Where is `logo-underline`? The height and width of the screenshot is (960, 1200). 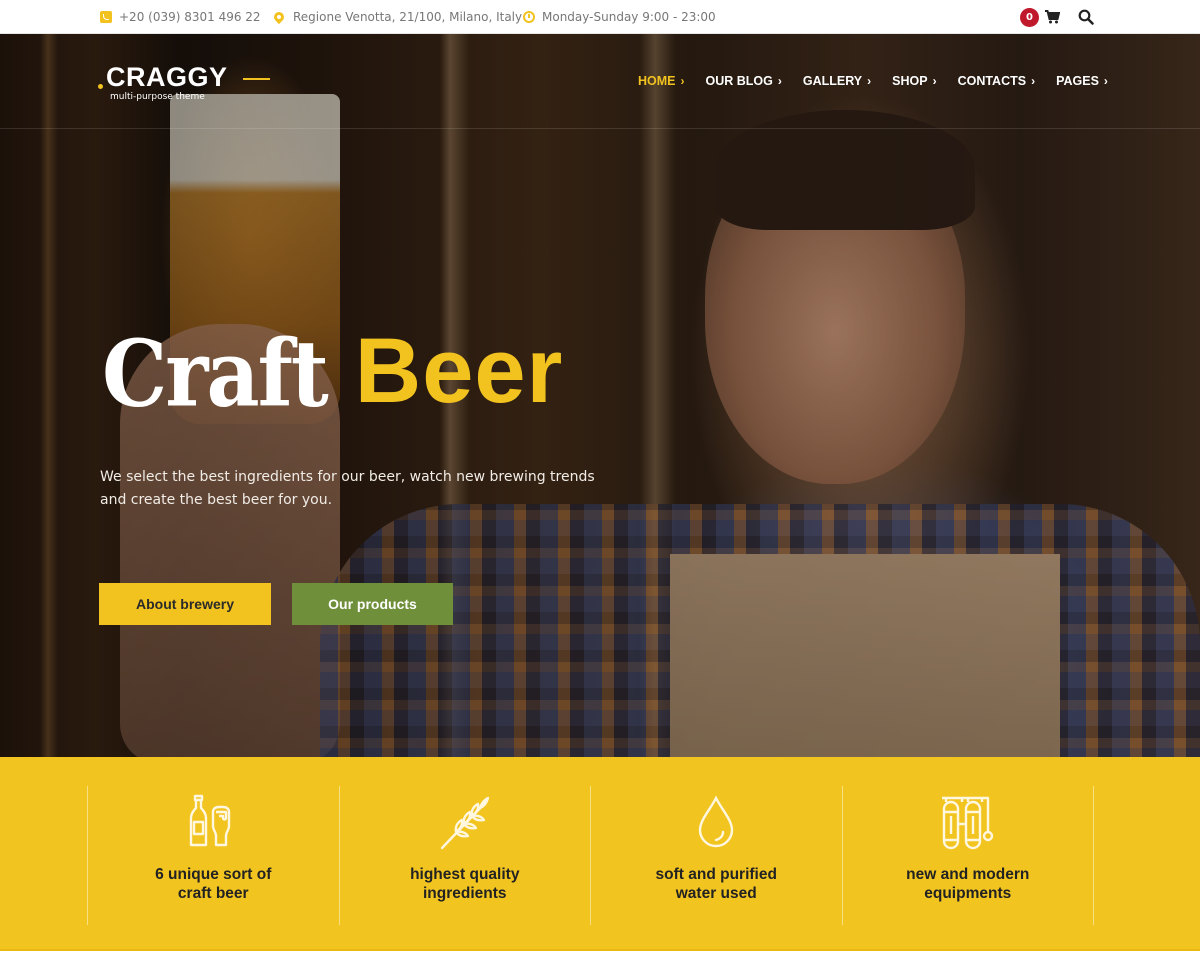
logo-underline is located at coordinates (256, 79).